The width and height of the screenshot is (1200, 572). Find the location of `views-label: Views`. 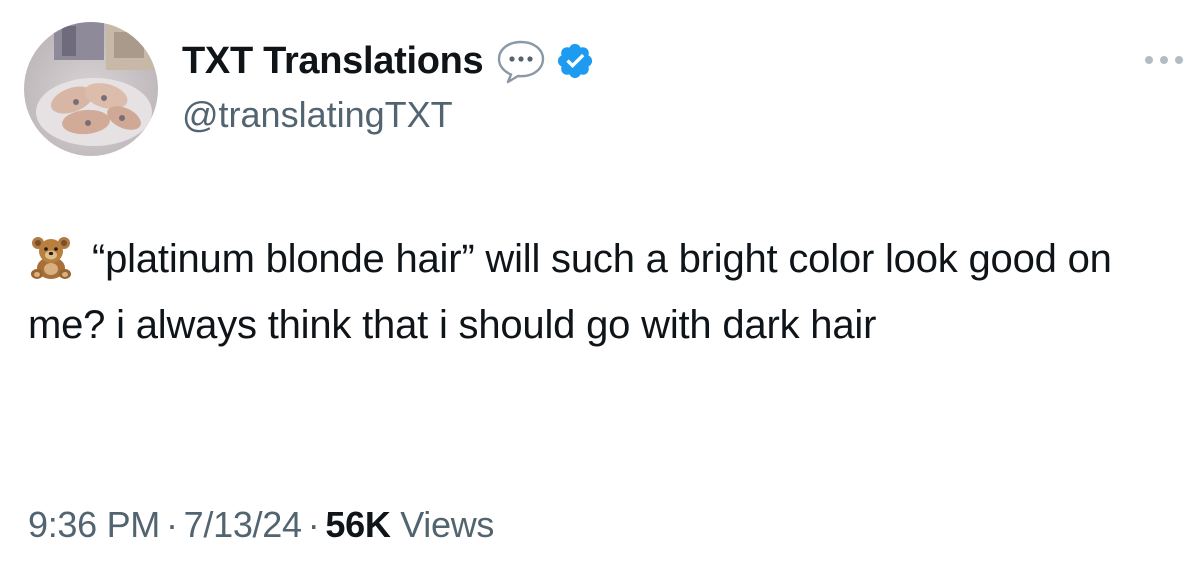

views-label: Views is located at coordinates (447, 524).